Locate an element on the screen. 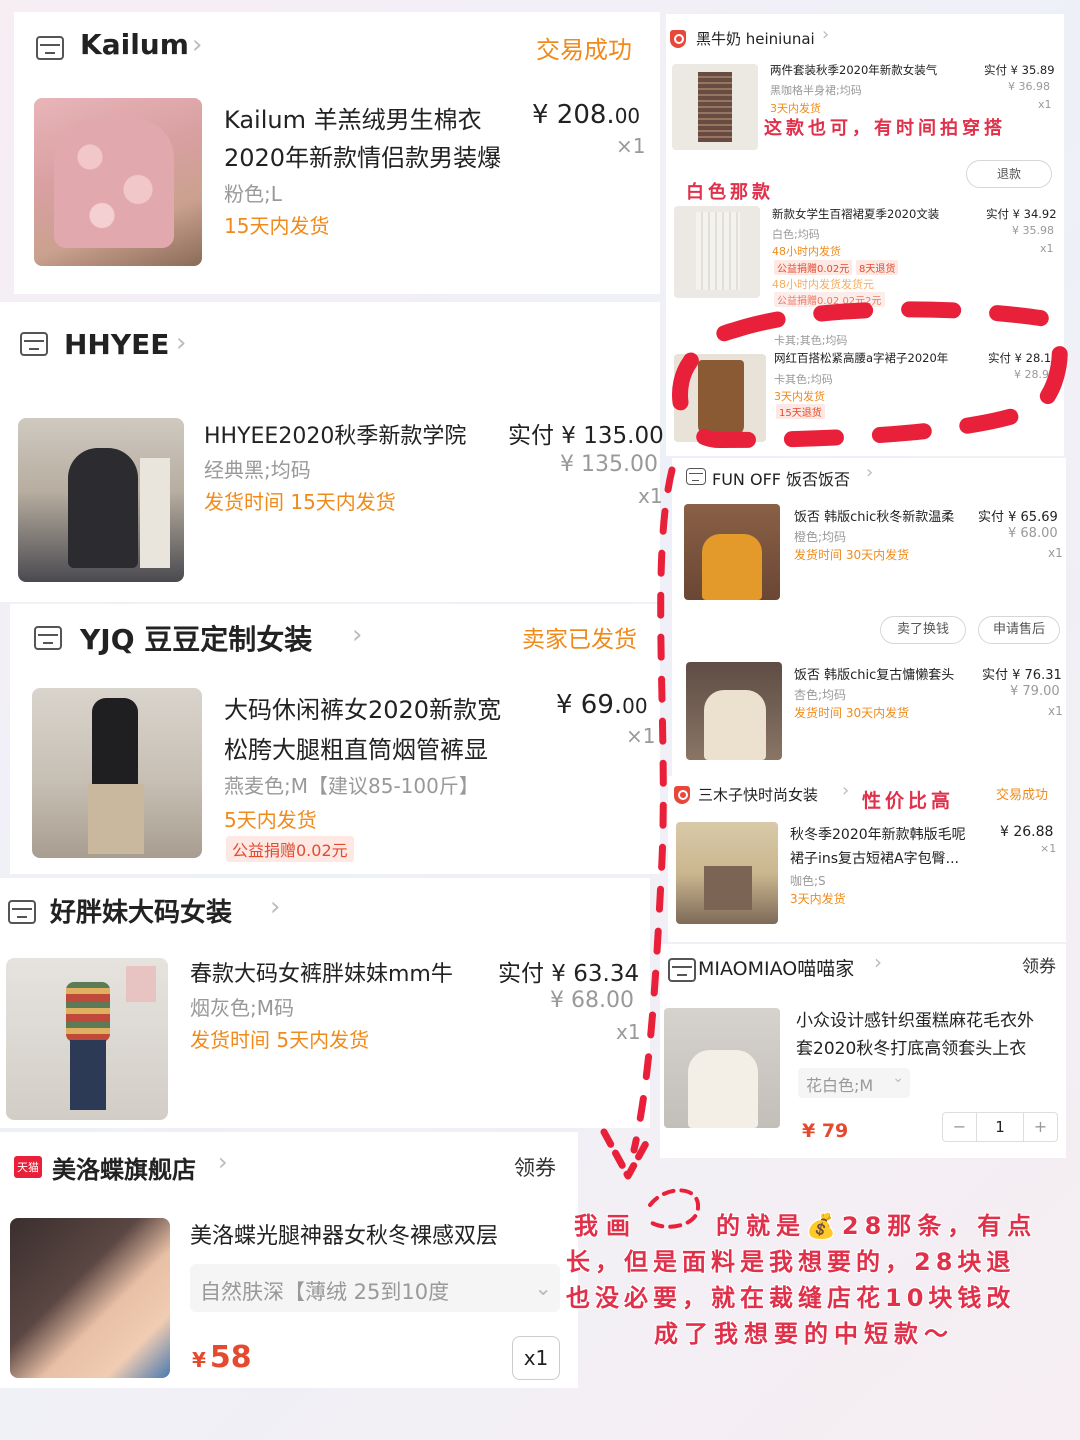 Image resolution: width=1080 pixels, height=1440 pixels. spec-selector: 花白色;M ⌄ is located at coordinates (854, 1083).